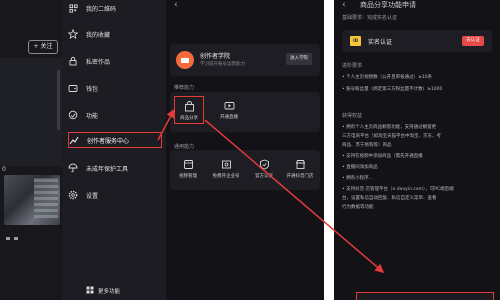  I want to click on menu-item-favorites: 我的收藏, so click(115, 34).